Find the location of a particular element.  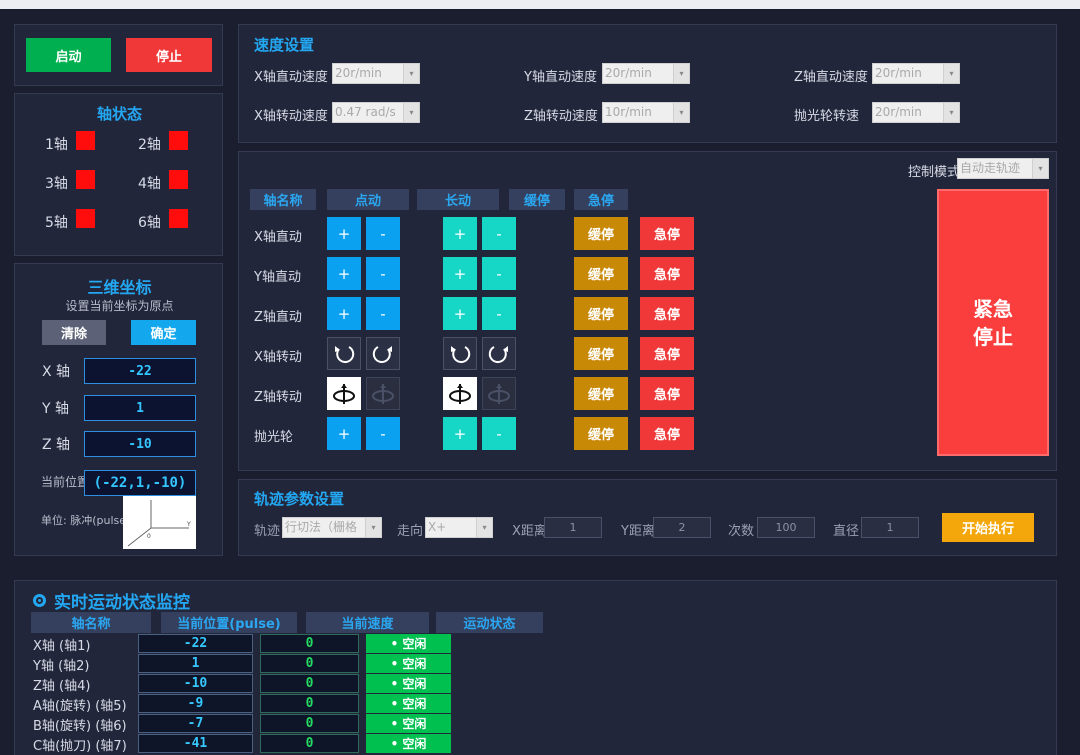

point-spin-reverse-icon is located at coordinates (383, 393).